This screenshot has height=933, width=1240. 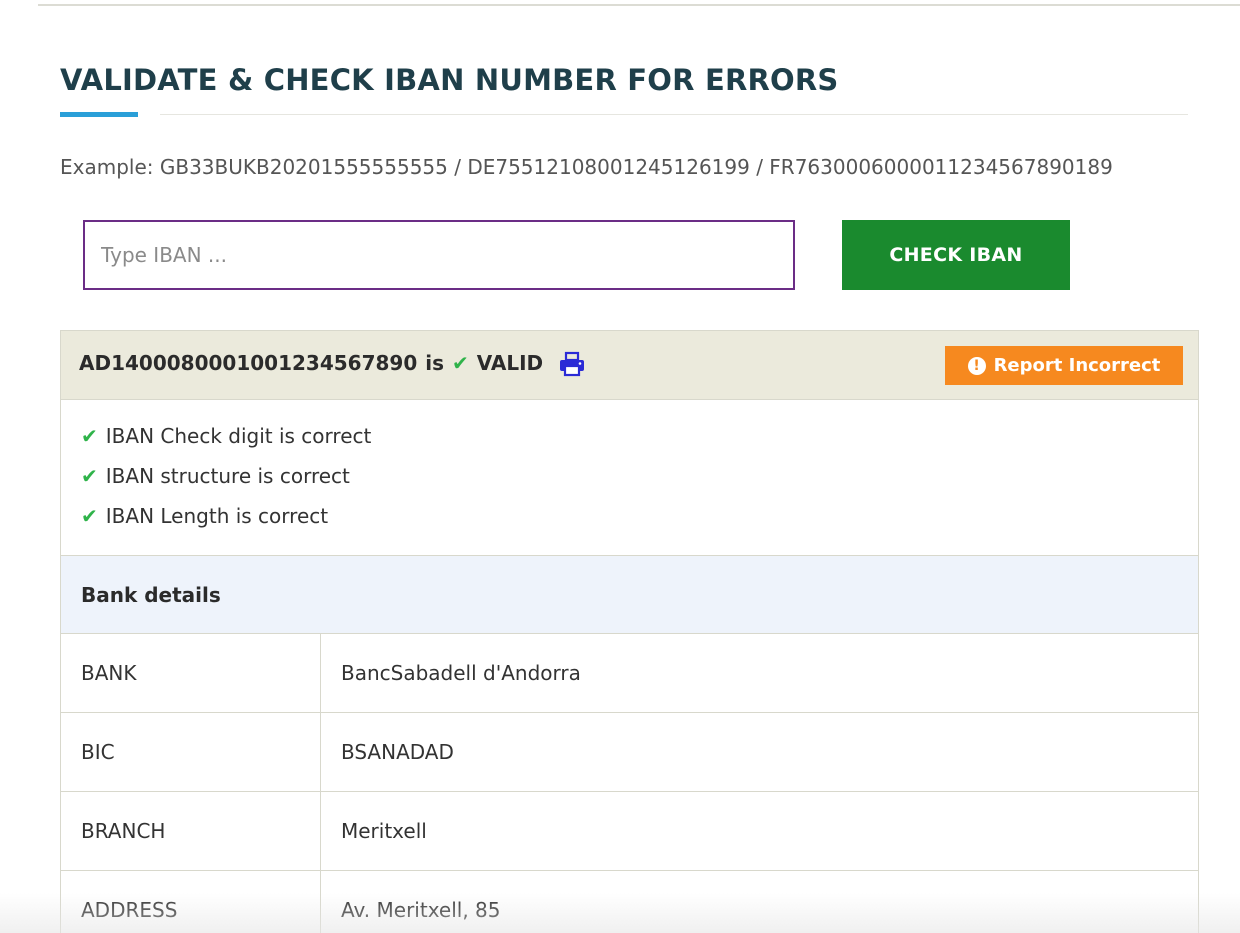 What do you see at coordinates (629, 752) in the screenshot?
I see `table-row: BIC BSANADAD` at bounding box center [629, 752].